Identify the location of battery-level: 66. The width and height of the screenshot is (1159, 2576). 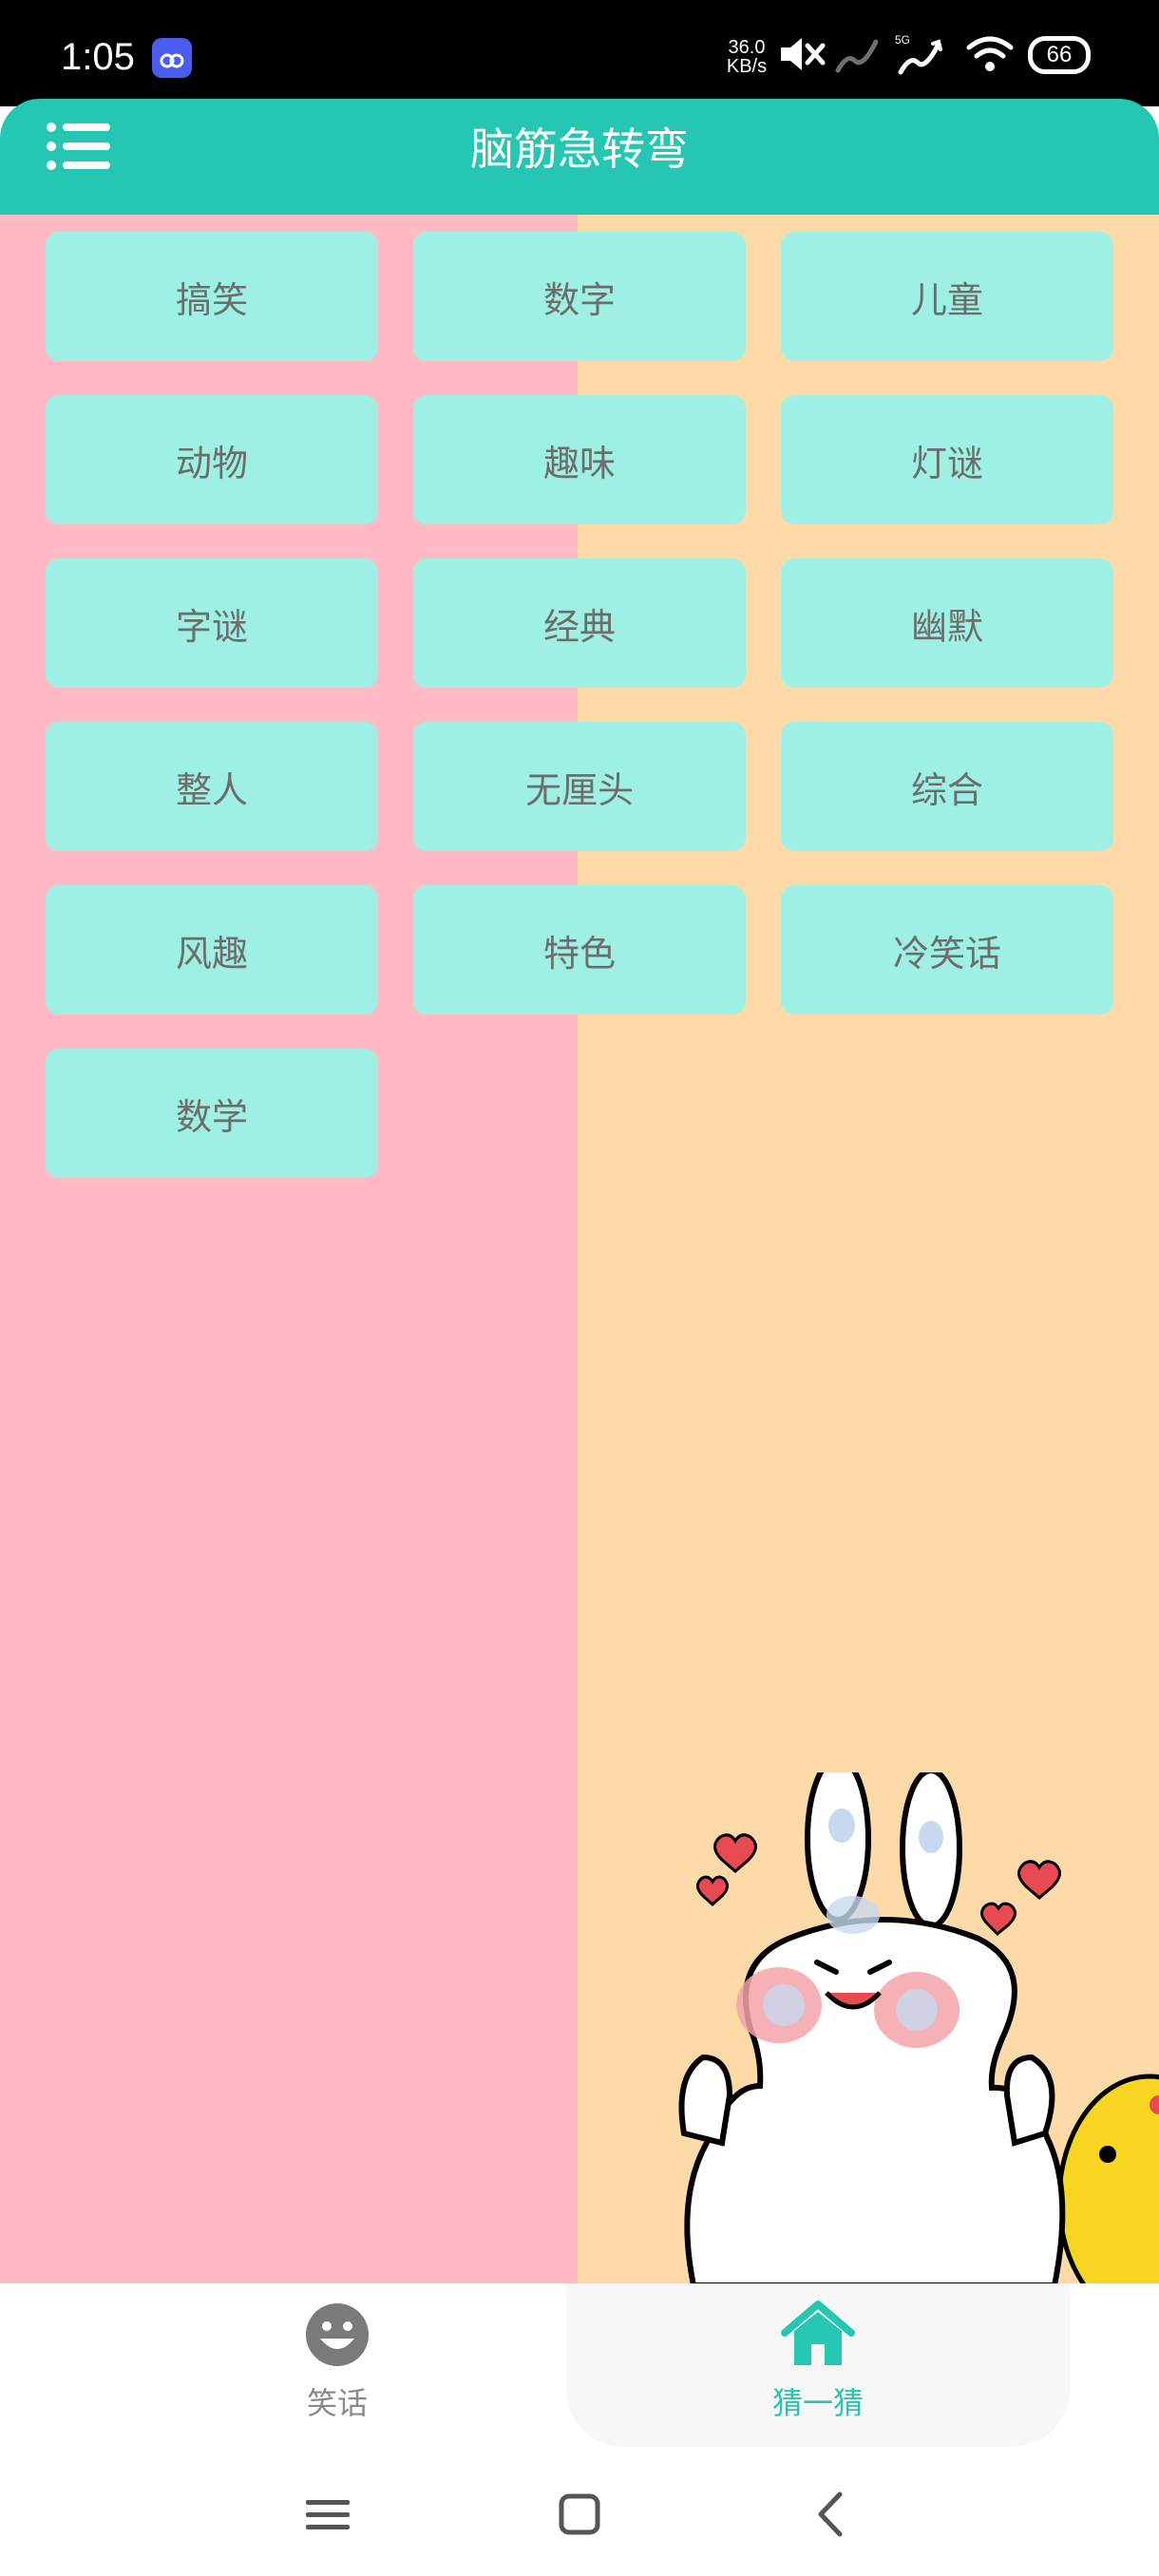
(1059, 54).